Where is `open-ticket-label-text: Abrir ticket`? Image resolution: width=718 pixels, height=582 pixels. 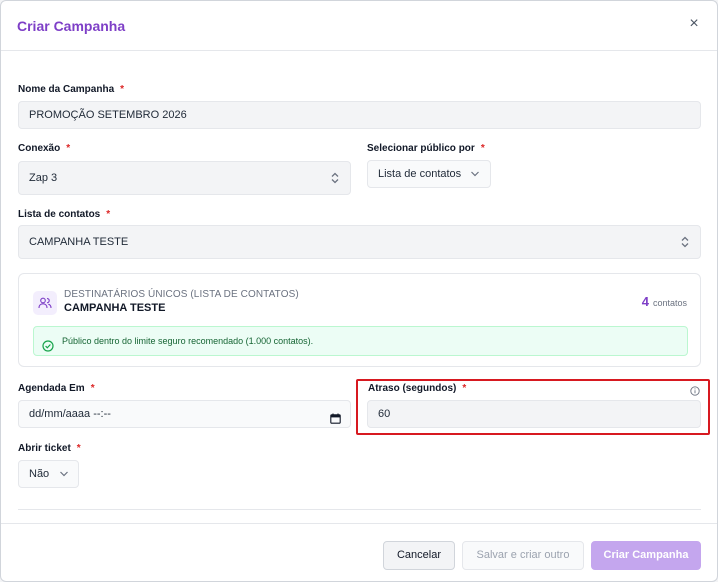
open-ticket-label-text: Abrir ticket is located at coordinates (44, 448).